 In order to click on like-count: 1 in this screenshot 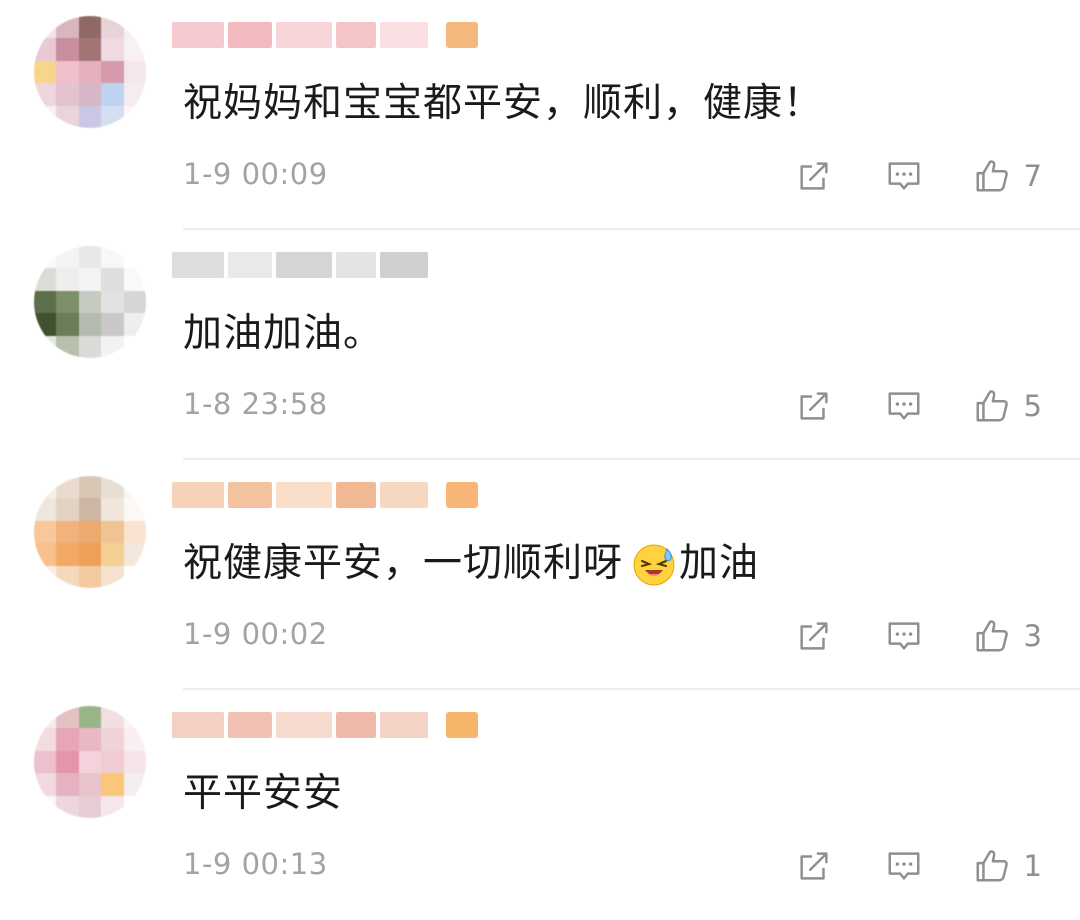, I will do `click(1032, 866)`.